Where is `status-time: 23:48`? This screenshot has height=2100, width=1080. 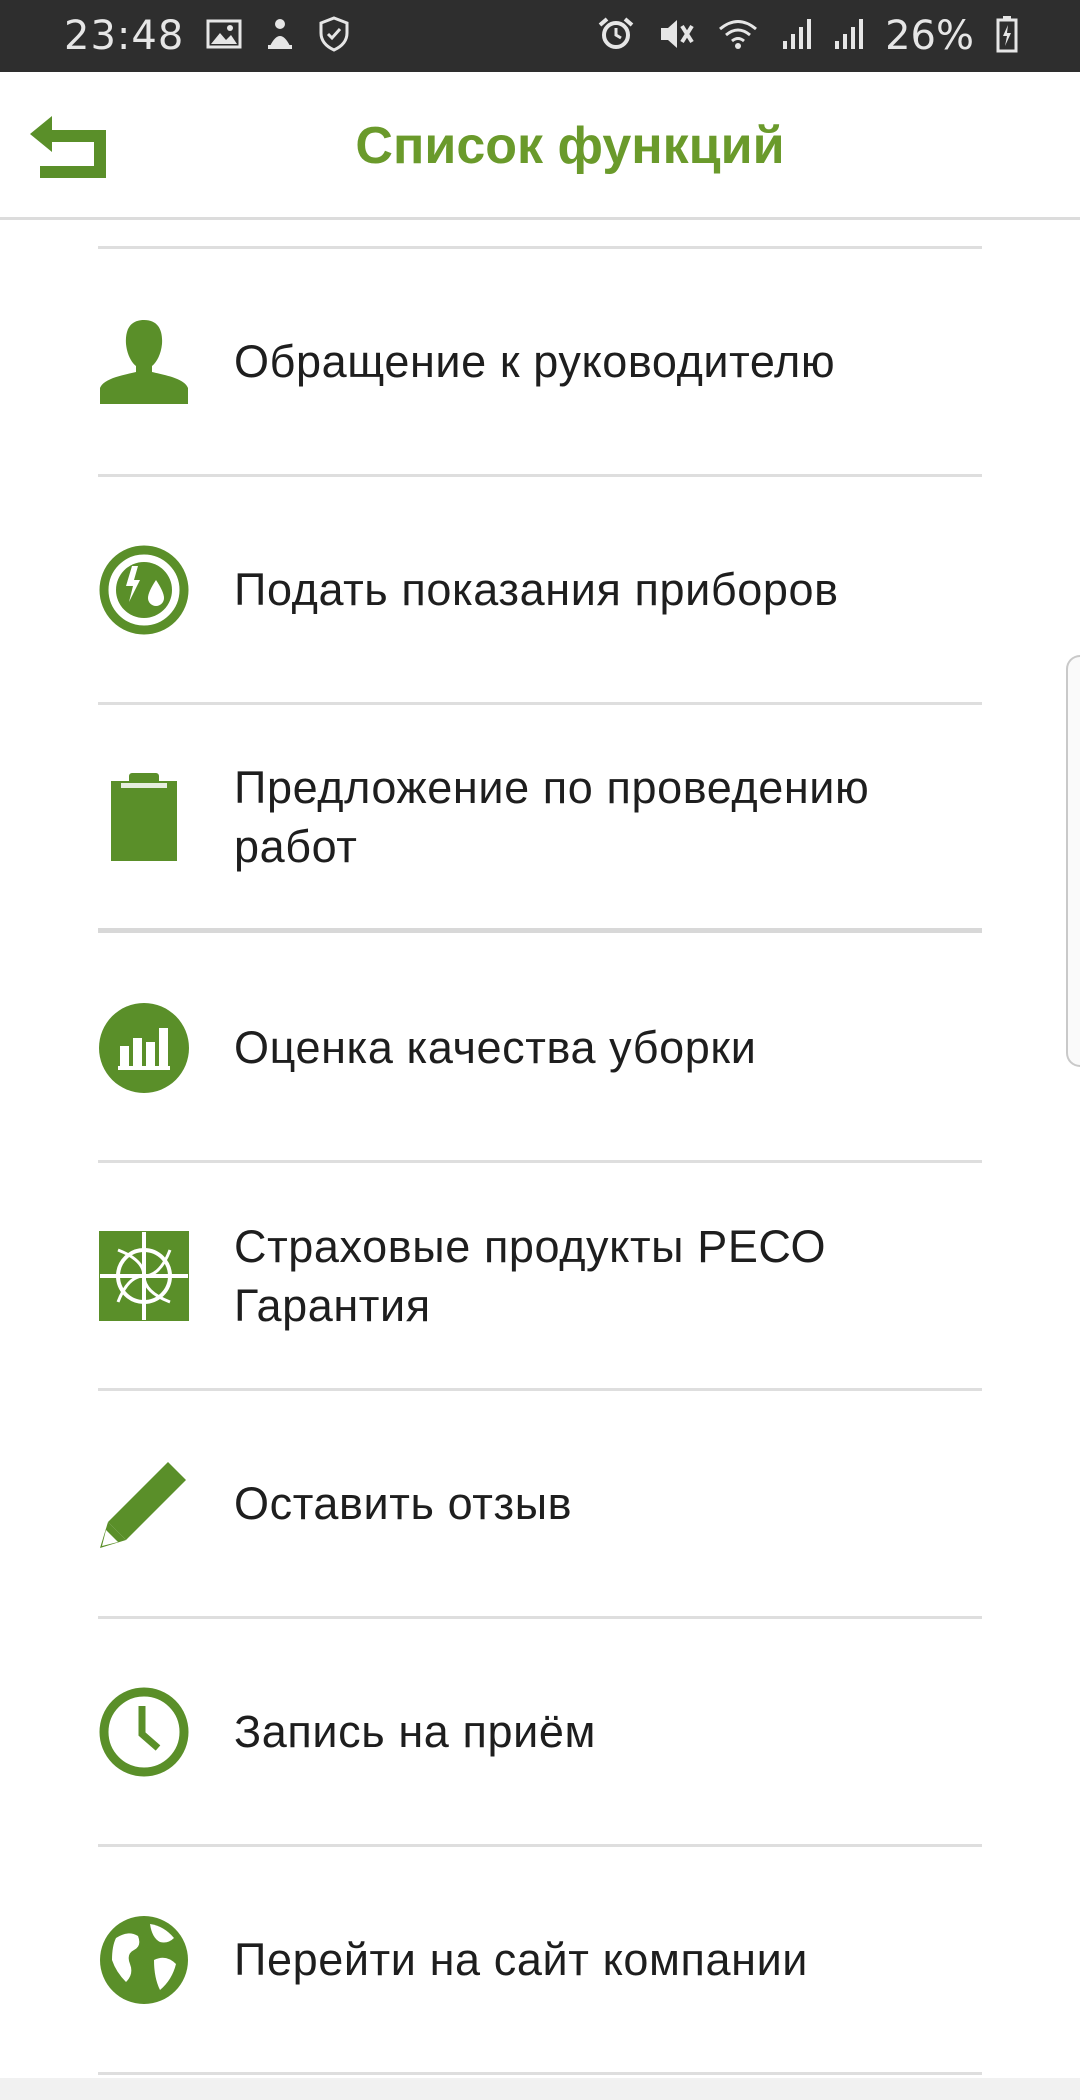 status-time: 23:48 is located at coordinates (124, 36).